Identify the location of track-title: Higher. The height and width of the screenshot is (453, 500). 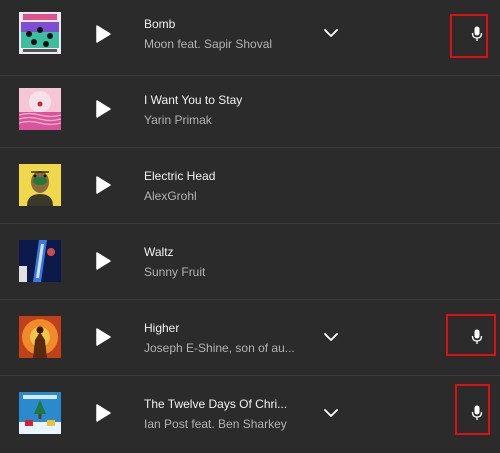
(161, 328).